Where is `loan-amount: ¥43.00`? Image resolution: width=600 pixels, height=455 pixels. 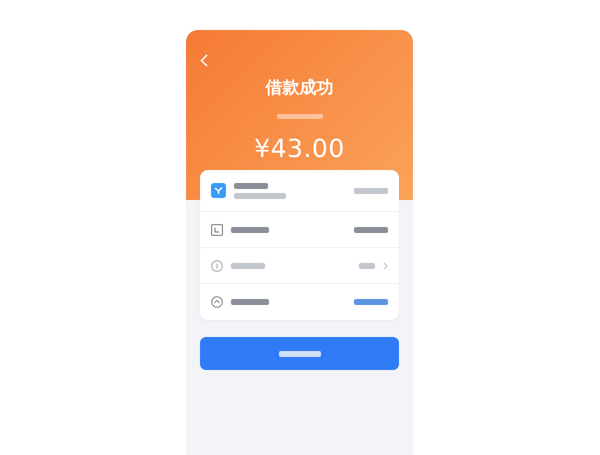
loan-amount: ¥43.00 is located at coordinates (299, 148).